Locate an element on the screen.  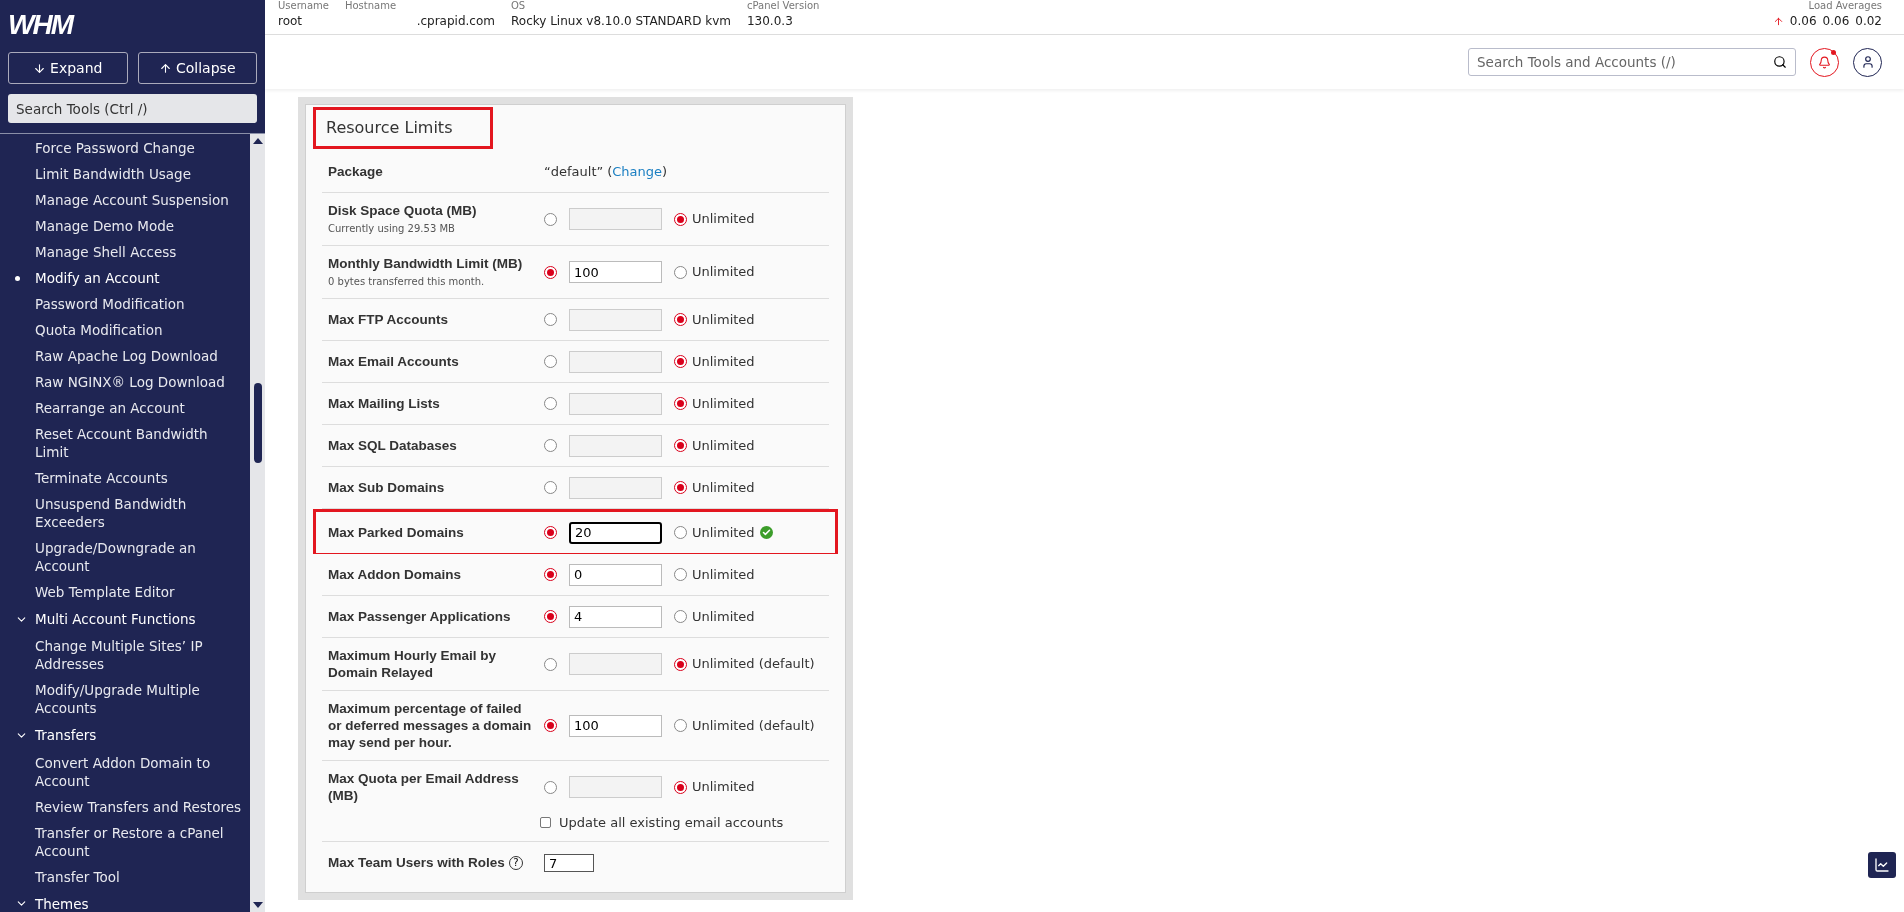
info-value: root is located at coordinates (291, 21).